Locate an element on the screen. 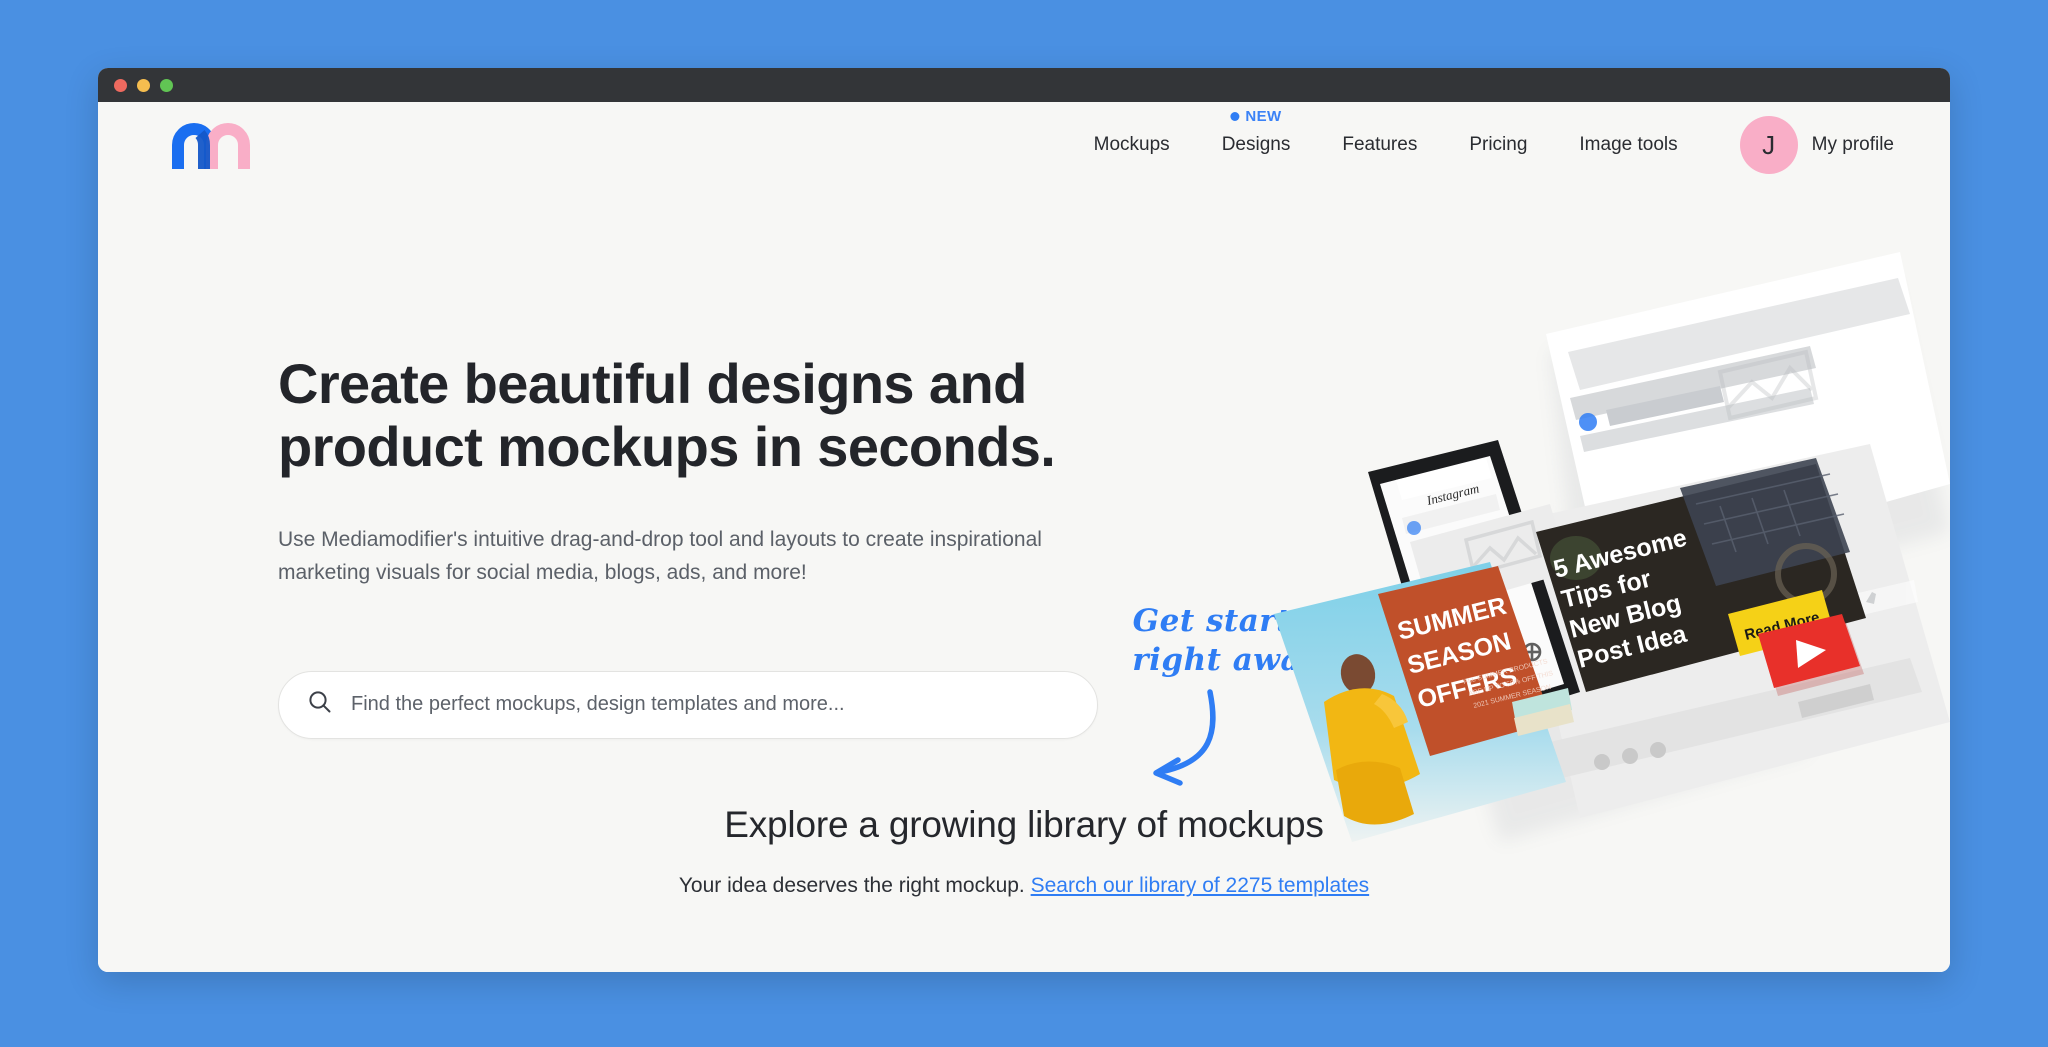 Image resolution: width=2048 pixels, height=1047 pixels. headline-line-2: product mockups in seconds. is located at coordinates (667, 447).